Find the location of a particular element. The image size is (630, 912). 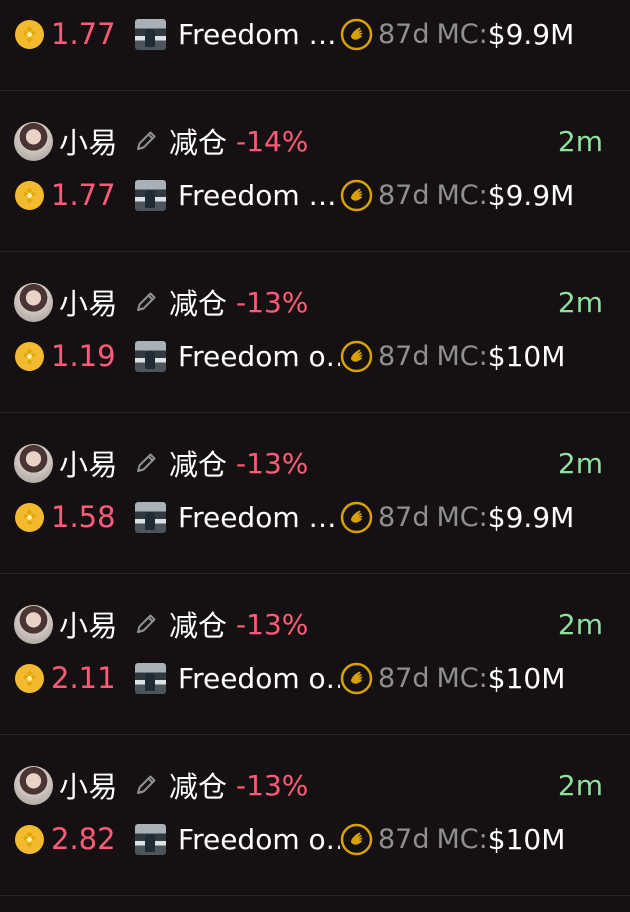

position-change-percent: -14% is located at coordinates (272, 141).